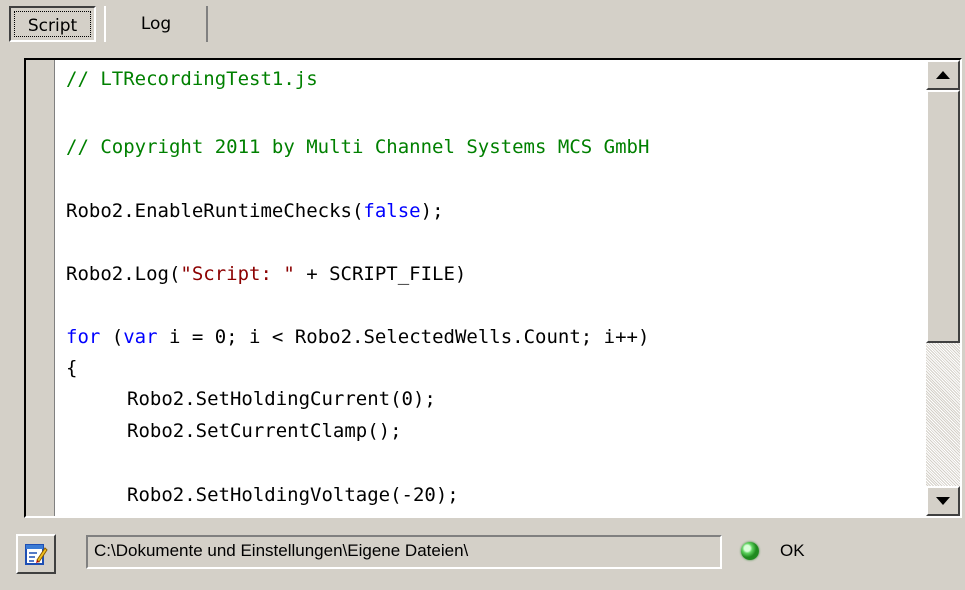 The width and height of the screenshot is (965, 590). I want to click on vertical-scrollbar, so click(943, 288).